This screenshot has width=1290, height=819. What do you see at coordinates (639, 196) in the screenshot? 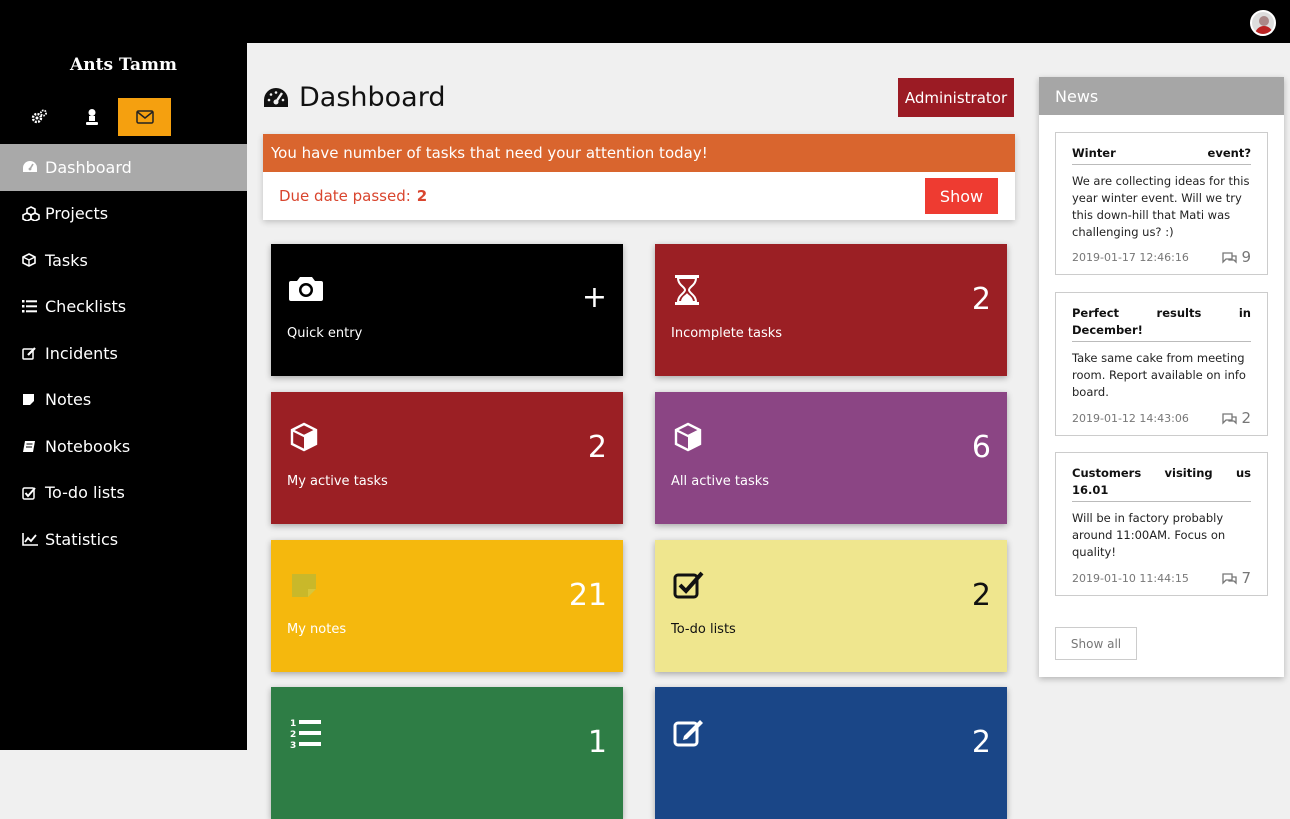
I see `alert-body: Due date passed: 2 Show` at bounding box center [639, 196].